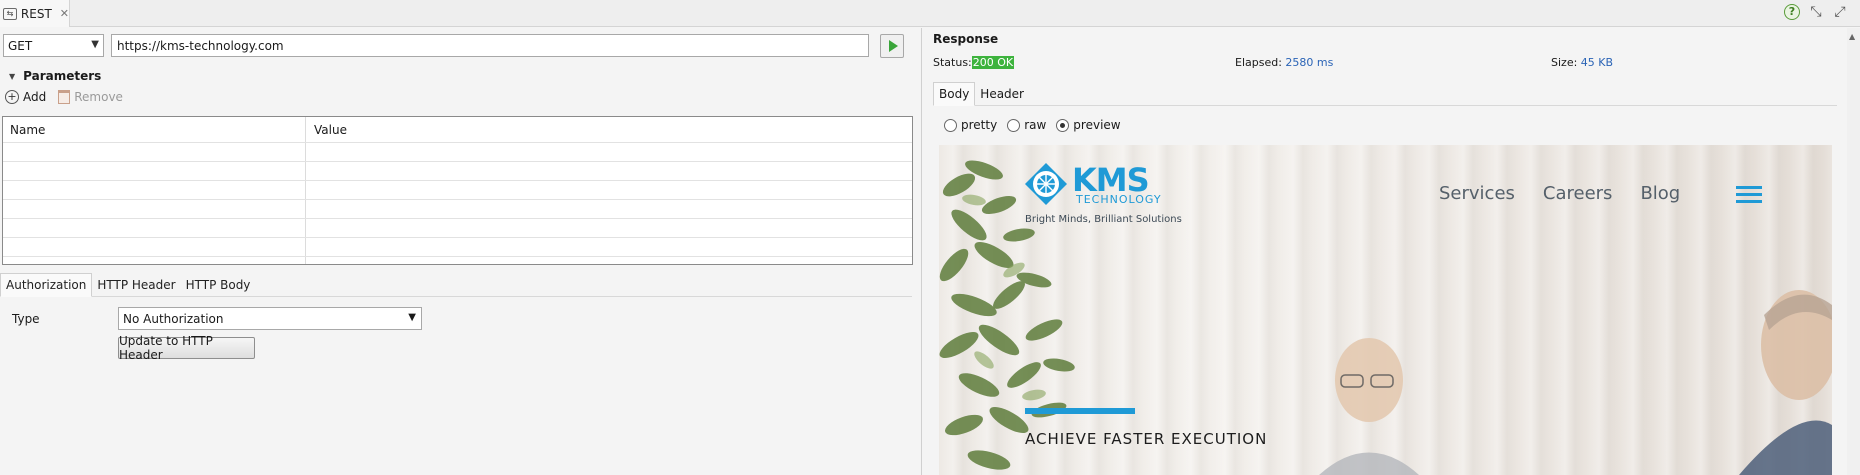  Describe the element at coordinates (1097, 125) in the screenshot. I see `radio-label: preview` at that location.